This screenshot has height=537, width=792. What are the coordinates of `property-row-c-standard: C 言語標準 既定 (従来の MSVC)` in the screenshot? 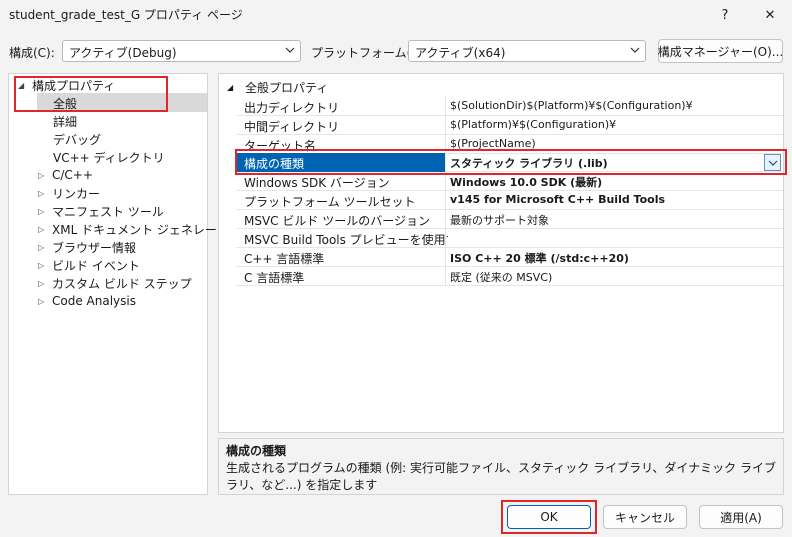 It's located at (509, 276).